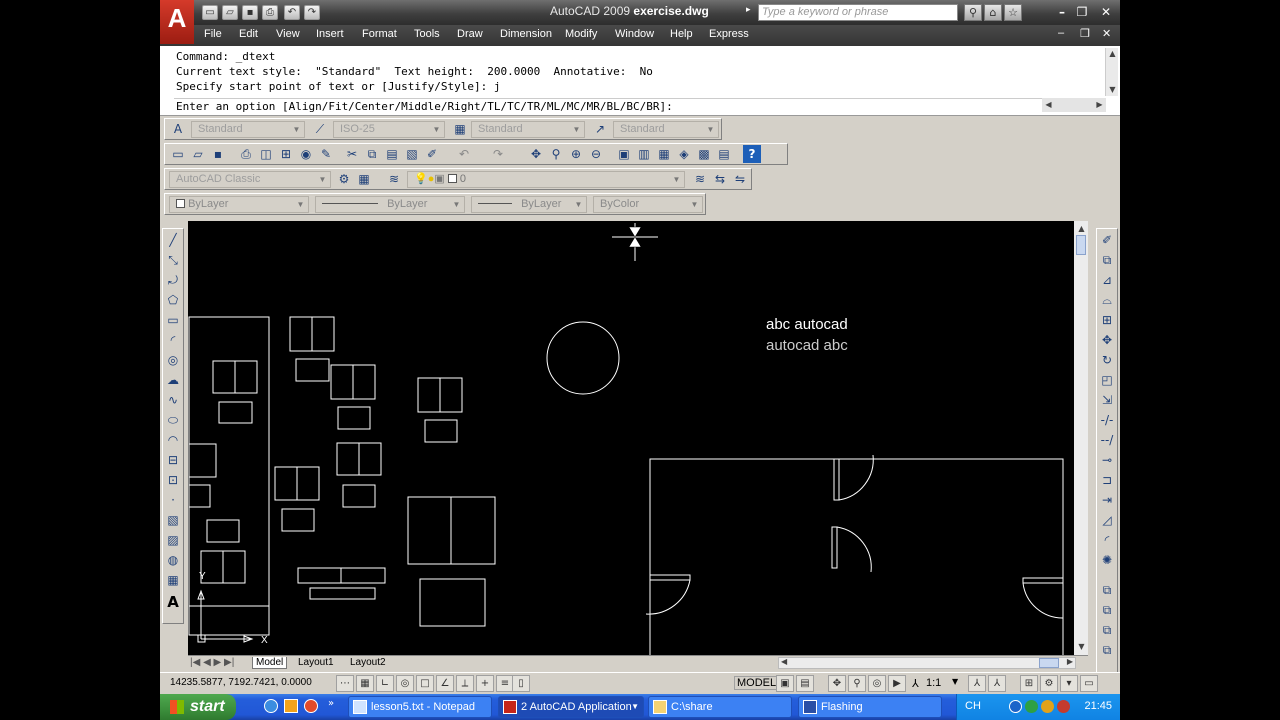 The width and height of the screenshot is (1280, 720). What do you see at coordinates (173, 300) in the screenshot?
I see `polygon-icon: ⬠` at bounding box center [173, 300].